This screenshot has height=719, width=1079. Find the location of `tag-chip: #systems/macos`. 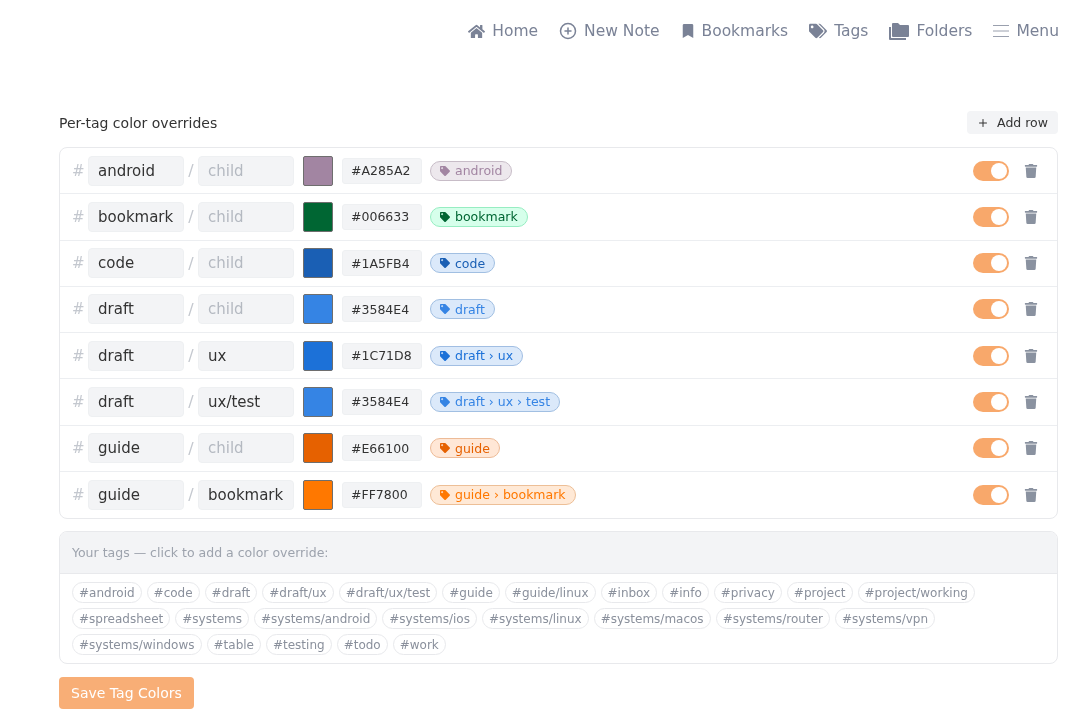

tag-chip: #systems/macos is located at coordinates (652, 618).